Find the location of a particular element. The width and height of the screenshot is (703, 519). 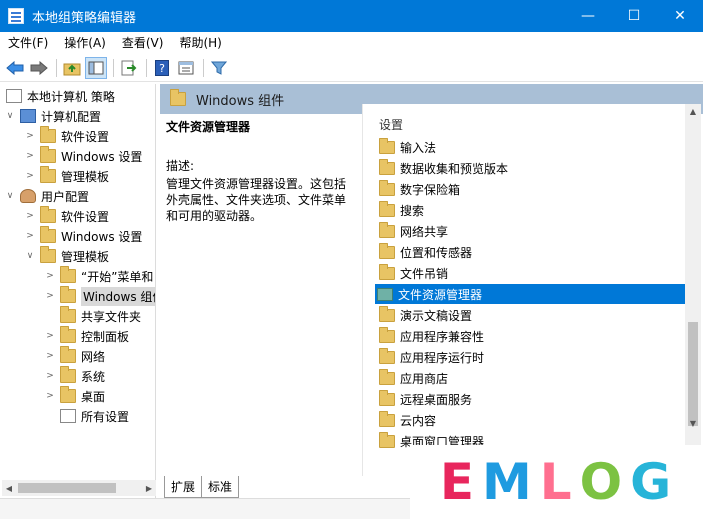

tree-item-label: 桌面 is located at coordinates (93, 396).